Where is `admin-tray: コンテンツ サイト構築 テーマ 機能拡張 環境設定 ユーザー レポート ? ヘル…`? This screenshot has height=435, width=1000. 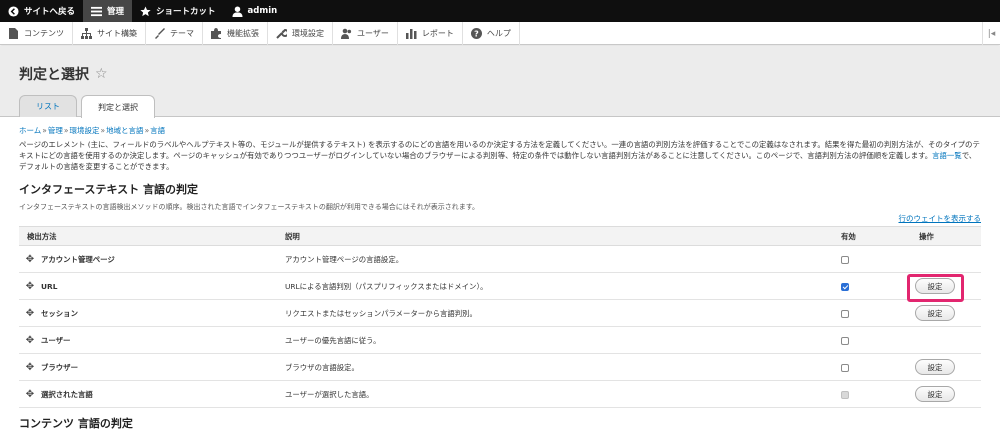 admin-tray: コンテンツ サイト構築 テーマ 機能拡張 環境設定 ユーザー レポート ? ヘル… is located at coordinates (500, 33).